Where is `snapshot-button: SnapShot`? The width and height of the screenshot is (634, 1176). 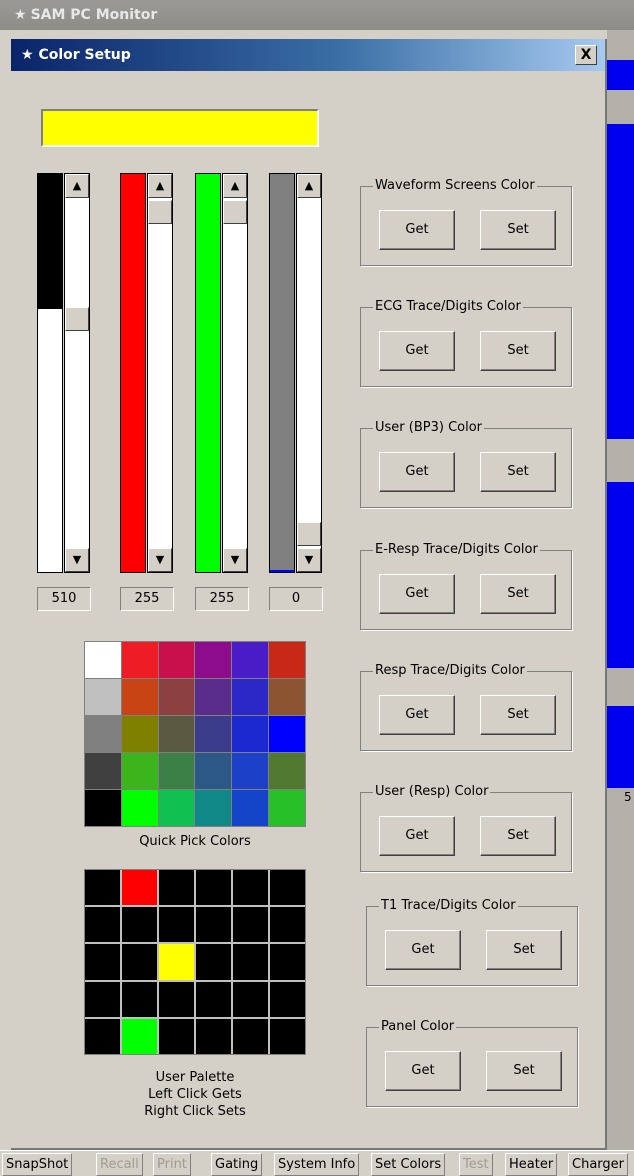 snapshot-button: SnapShot is located at coordinates (37, 1164).